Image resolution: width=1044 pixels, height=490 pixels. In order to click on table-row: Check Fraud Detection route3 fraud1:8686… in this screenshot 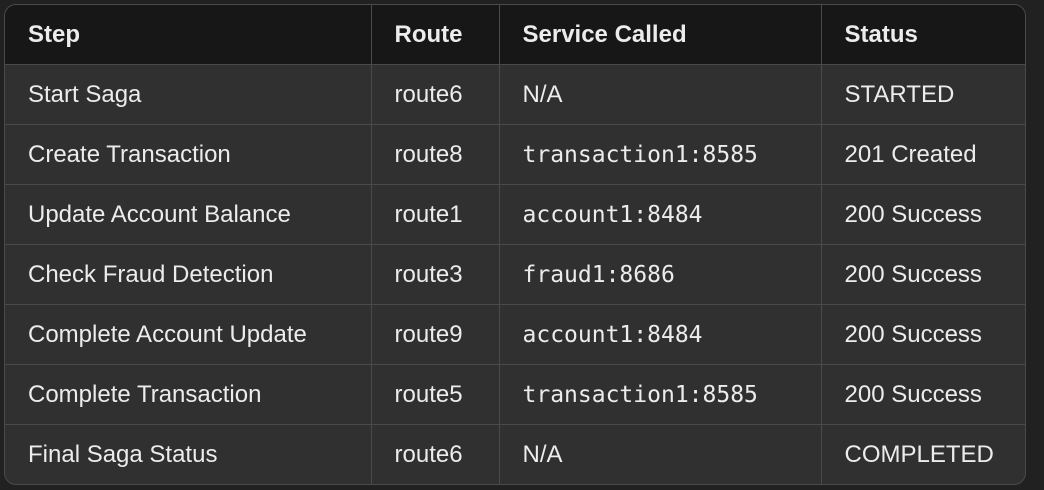, I will do `click(515, 274)`.